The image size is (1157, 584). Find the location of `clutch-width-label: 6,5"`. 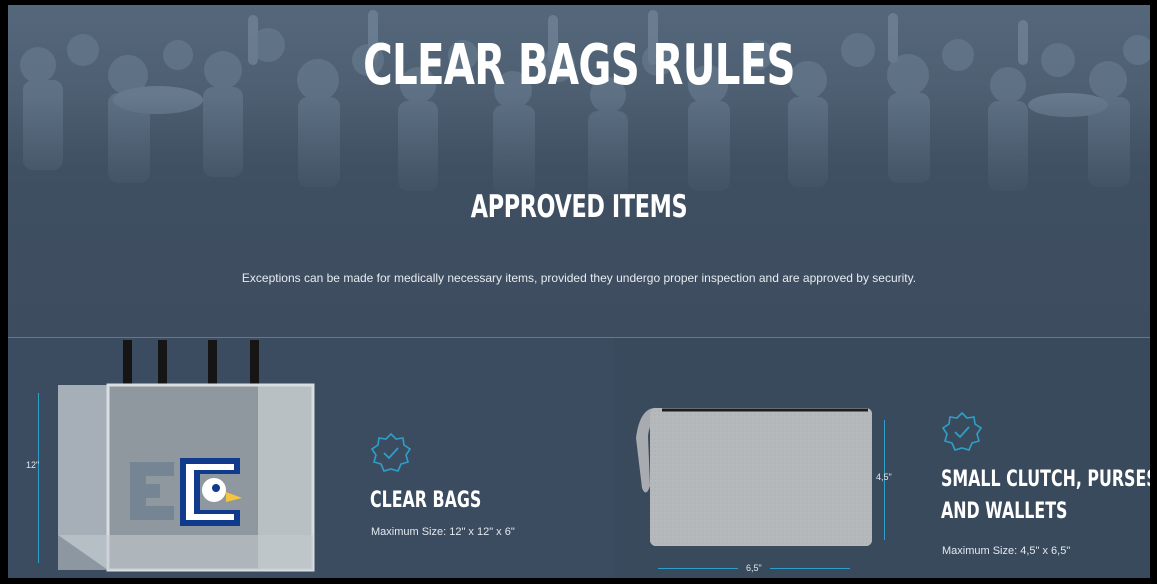

clutch-width-label: 6,5" is located at coordinates (754, 568).